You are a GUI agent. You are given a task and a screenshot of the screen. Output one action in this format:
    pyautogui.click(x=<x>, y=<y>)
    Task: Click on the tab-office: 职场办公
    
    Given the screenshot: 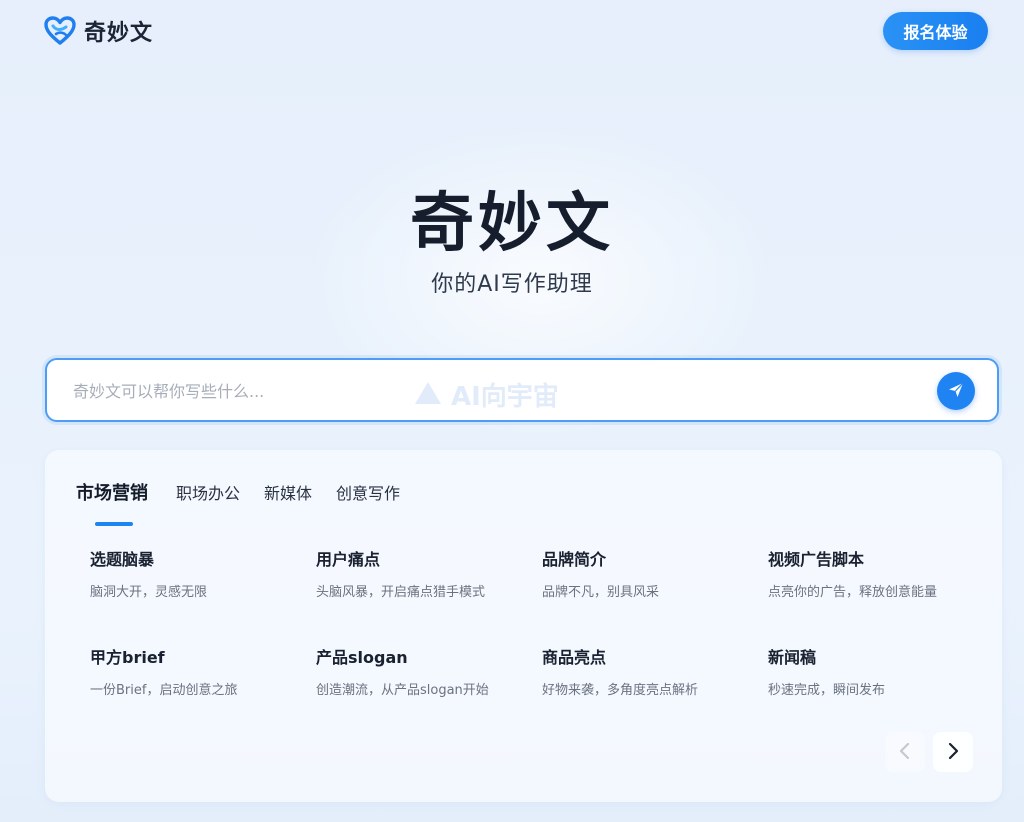 What is the action you would take?
    pyautogui.click(x=208, y=494)
    